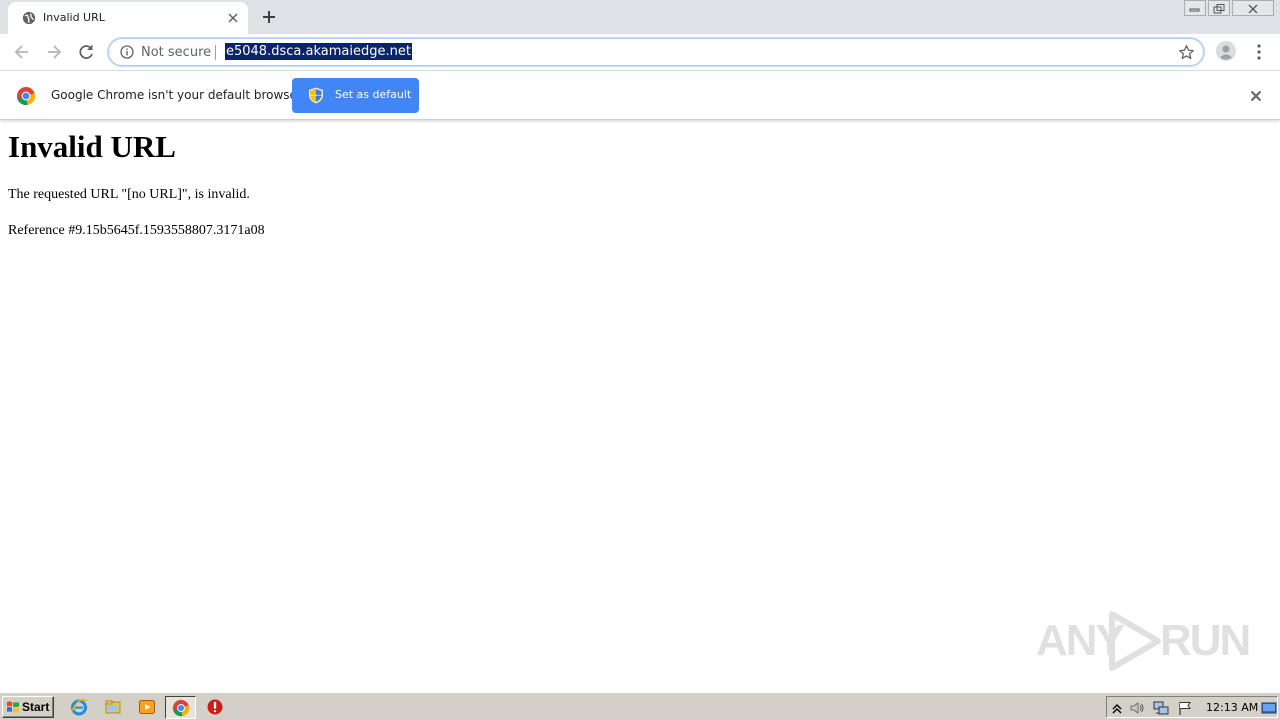 Image resolution: width=1280 pixels, height=720 pixels. I want to click on shield-icon, so click(316, 95).